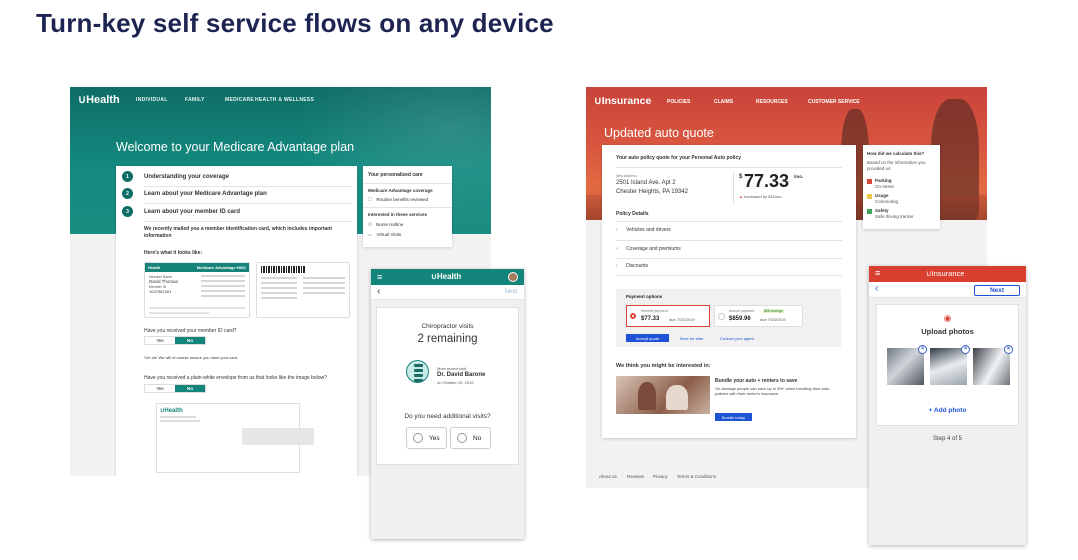 Image resolution: width=1078 pixels, height=560 pixels. I want to click on calc-title: How did we calculate this?, so click(896, 153).